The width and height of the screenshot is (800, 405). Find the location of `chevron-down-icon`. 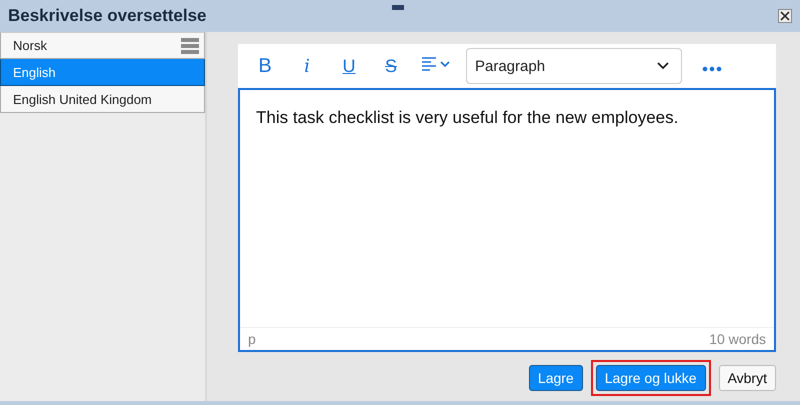

chevron-down-icon is located at coordinates (663, 66).